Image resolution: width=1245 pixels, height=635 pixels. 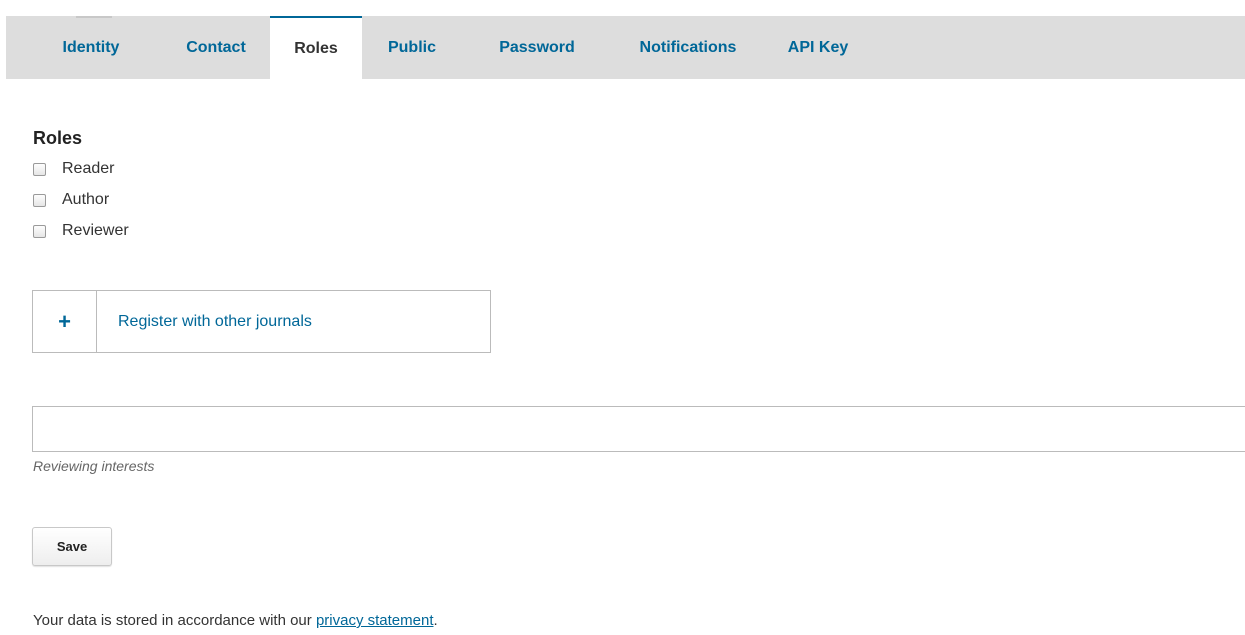 I want to click on tab-notifications: Notifications, so click(x=688, y=47).